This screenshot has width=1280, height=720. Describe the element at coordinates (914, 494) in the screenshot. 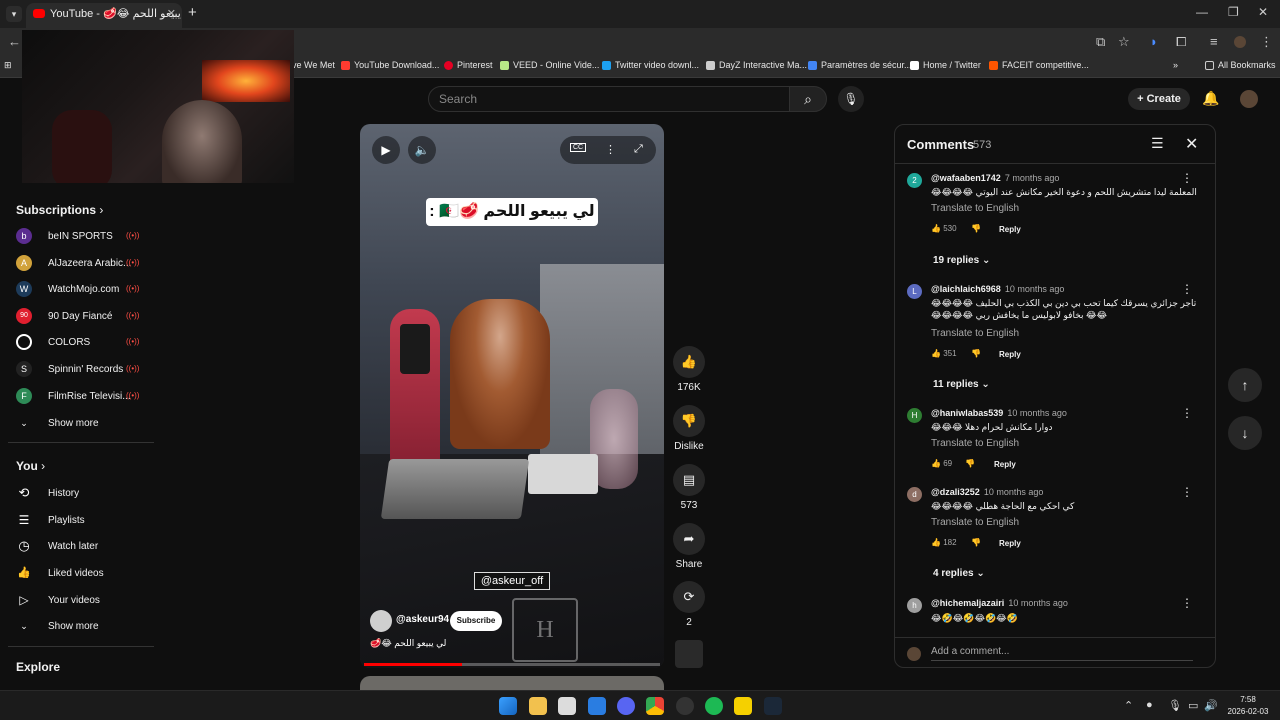

I see `avatar: d` at that location.